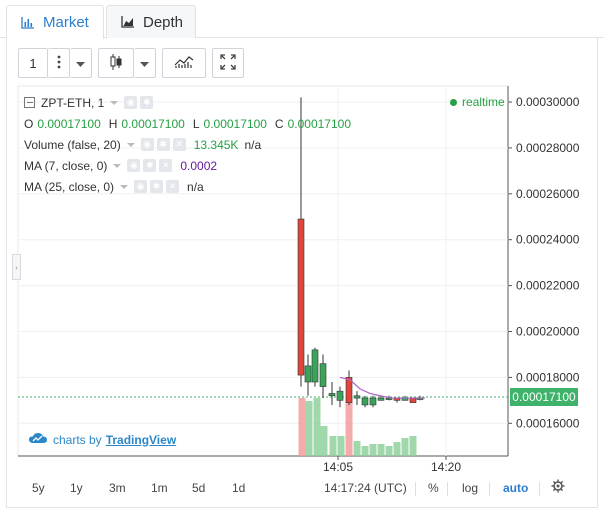 This screenshot has width=604, height=512. What do you see at coordinates (238, 488) in the screenshot?
I see `range-1d: 1d` at bounding box center [238, 488].